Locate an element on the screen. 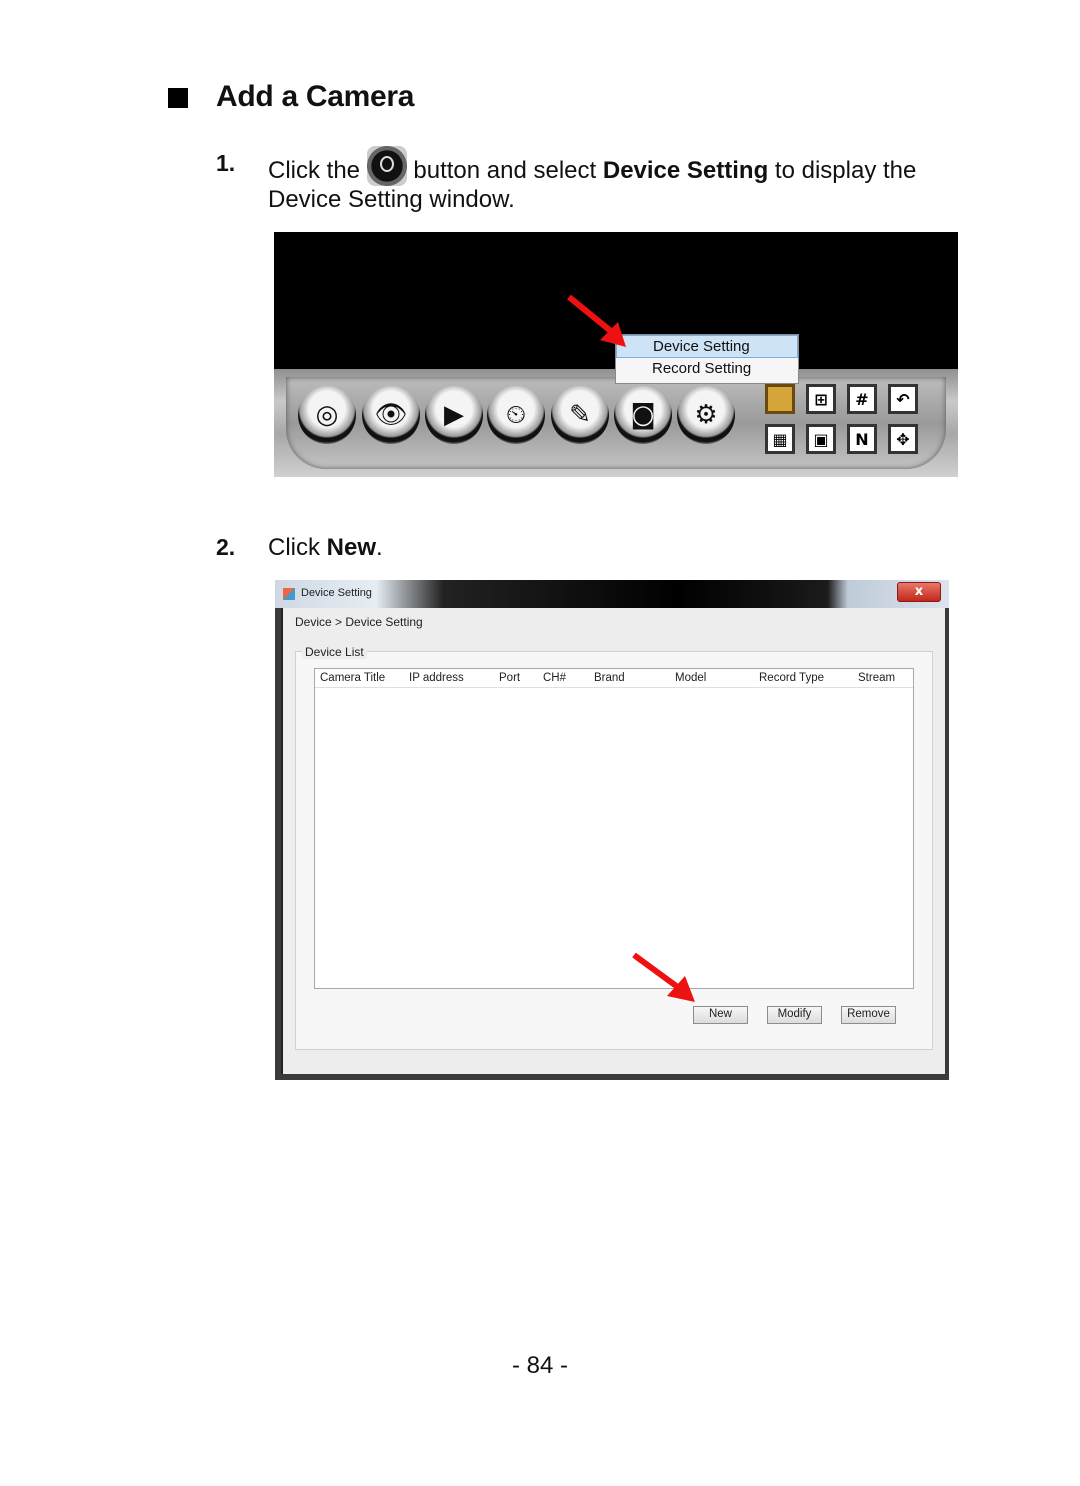  pencil-glyph: ✎ is located at coordinates (580, 415).